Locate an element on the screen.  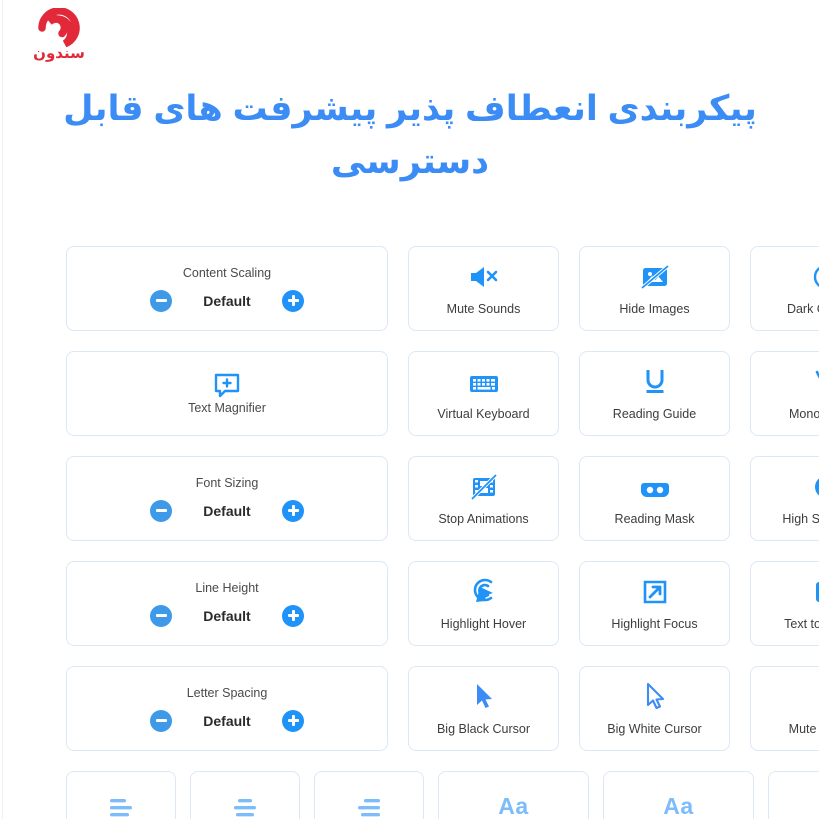
monochrome-icon is located at coordinates (815, 381).